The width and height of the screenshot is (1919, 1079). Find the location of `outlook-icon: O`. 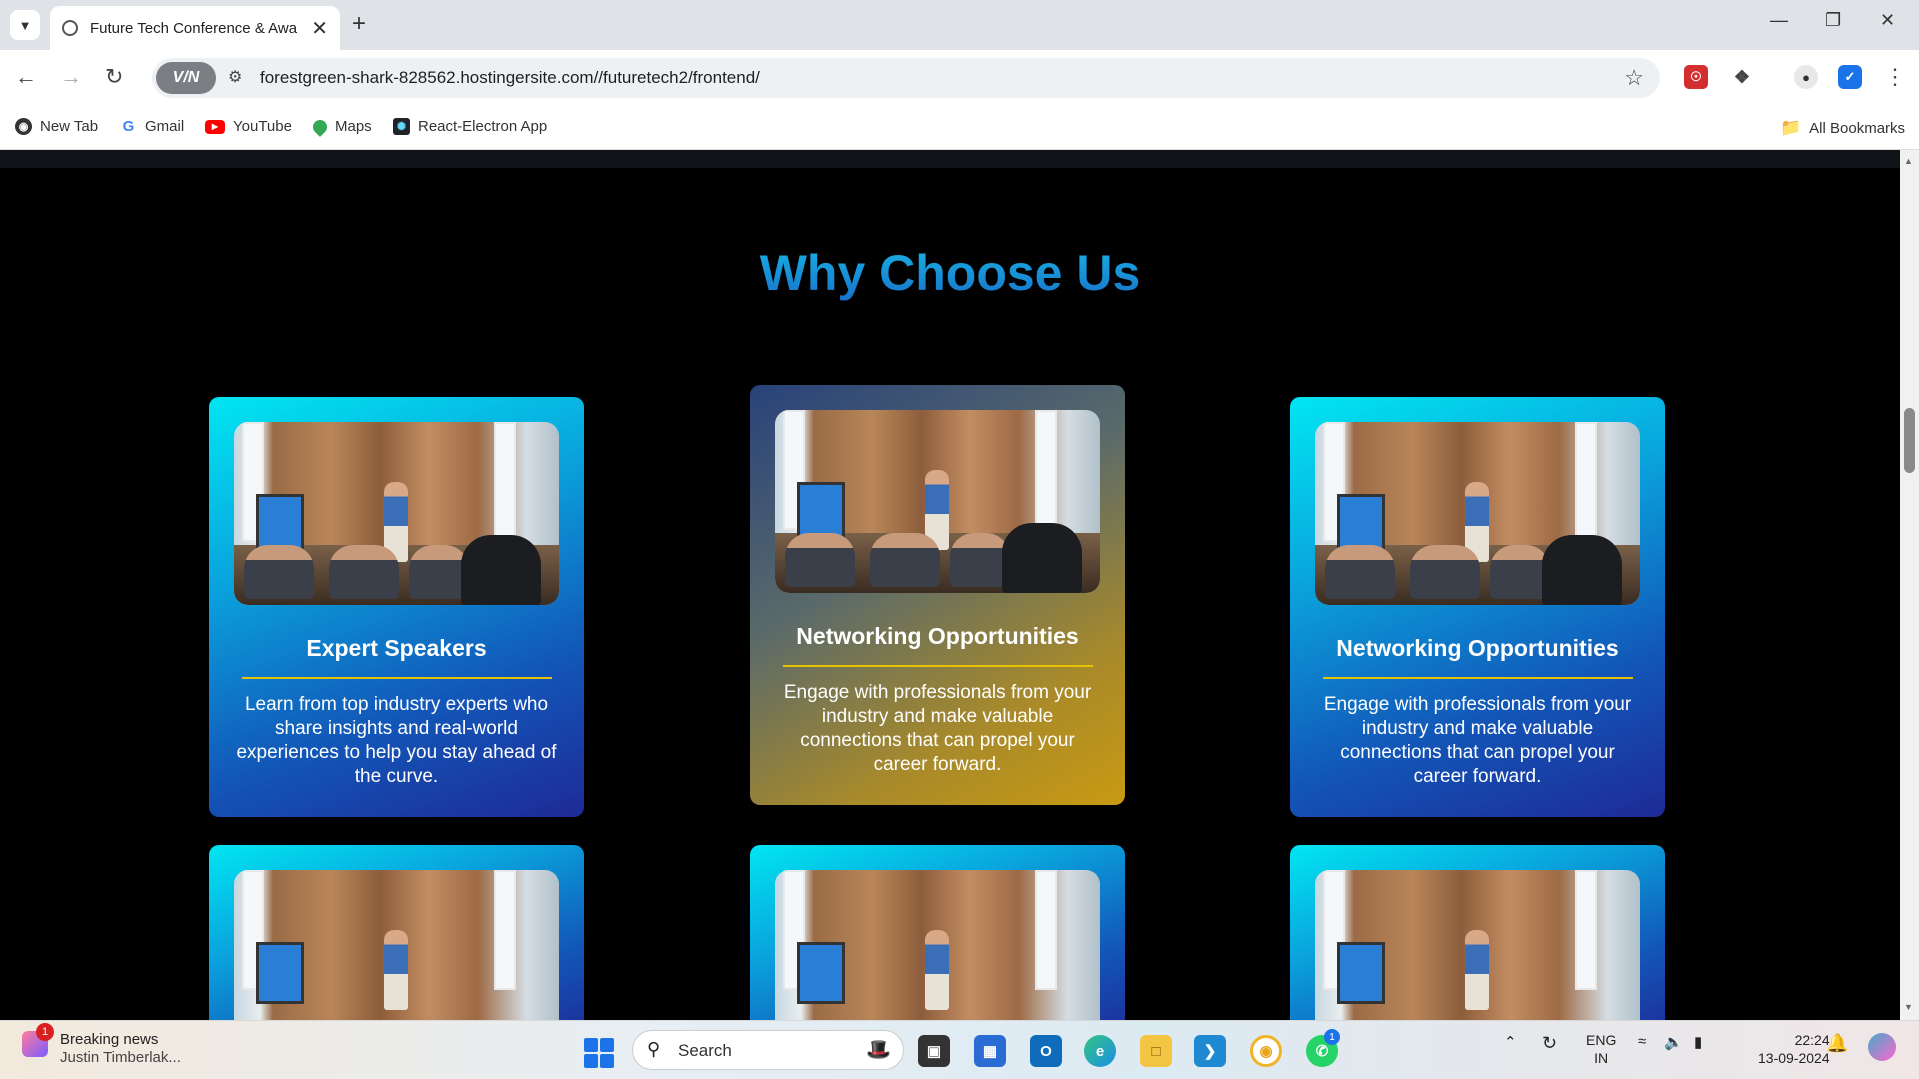

outlook-icon: O is located at coordinates (1046, 1051).